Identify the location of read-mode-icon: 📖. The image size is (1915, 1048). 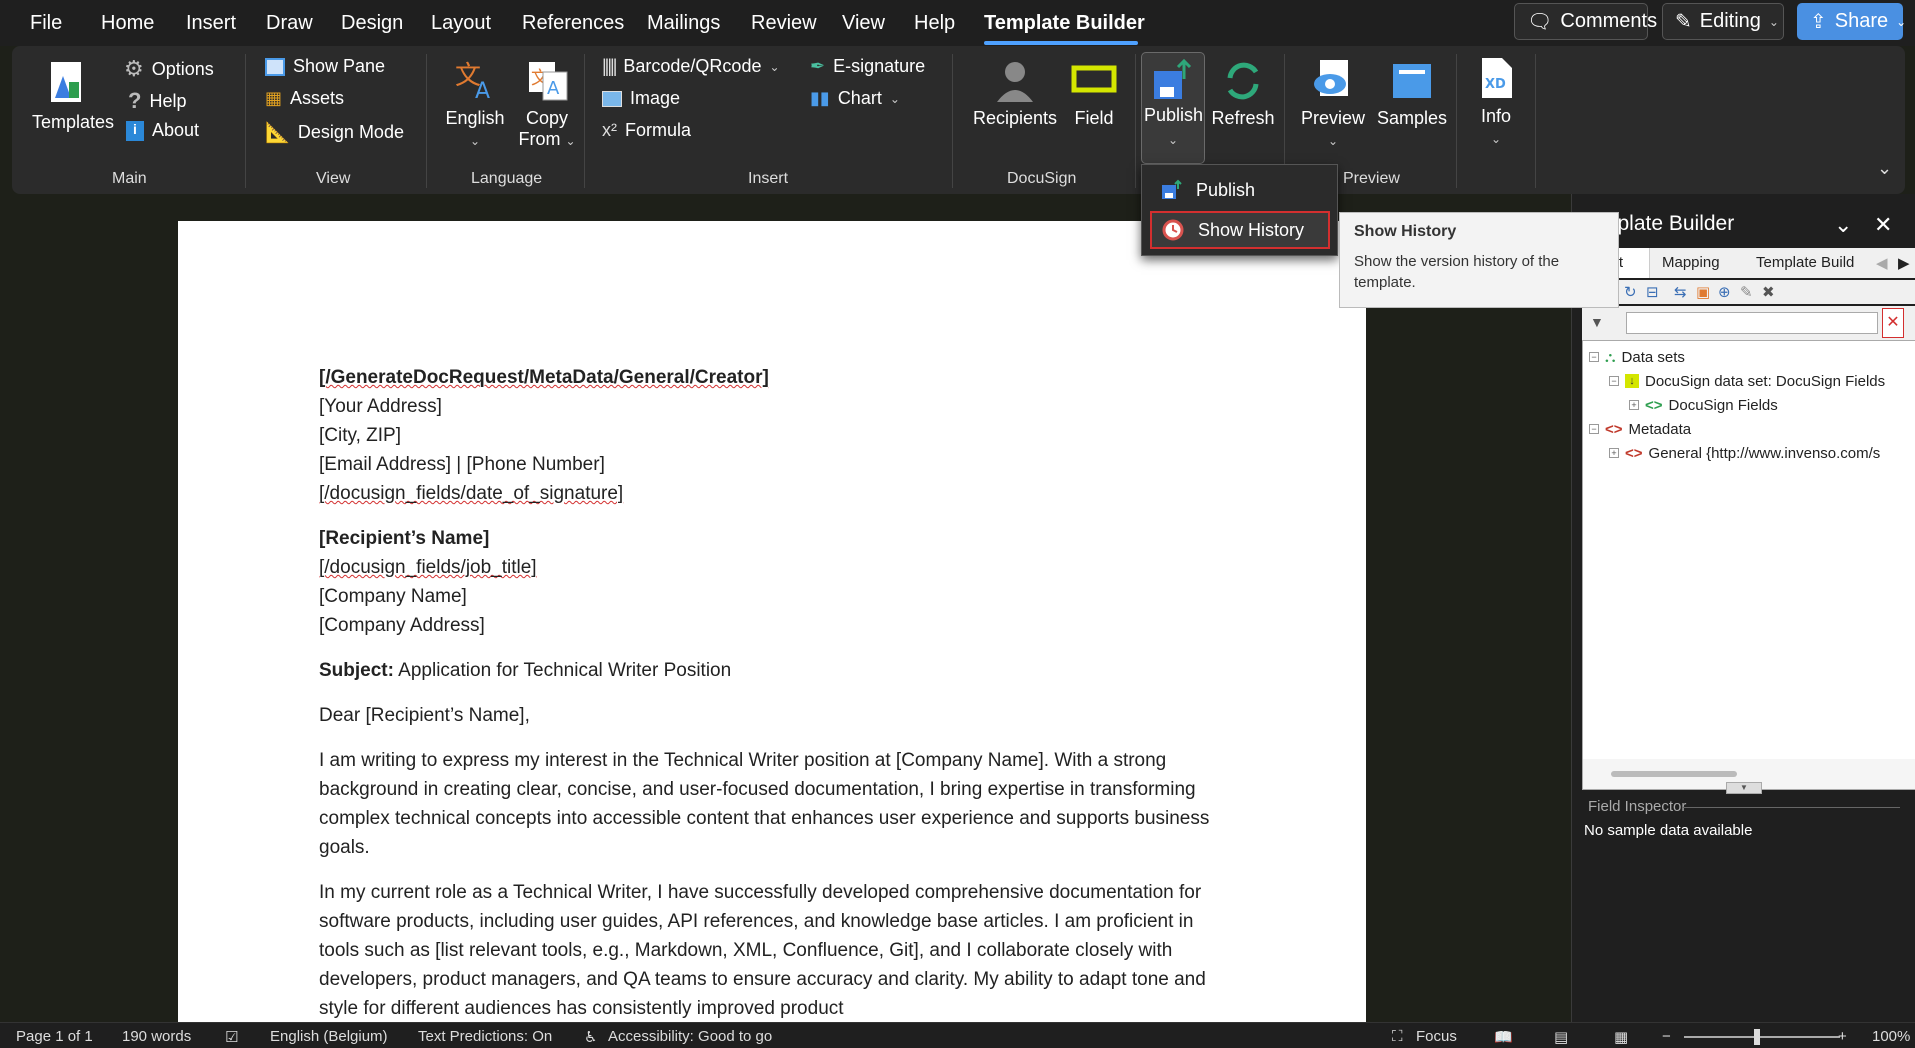
(1503, 1037).